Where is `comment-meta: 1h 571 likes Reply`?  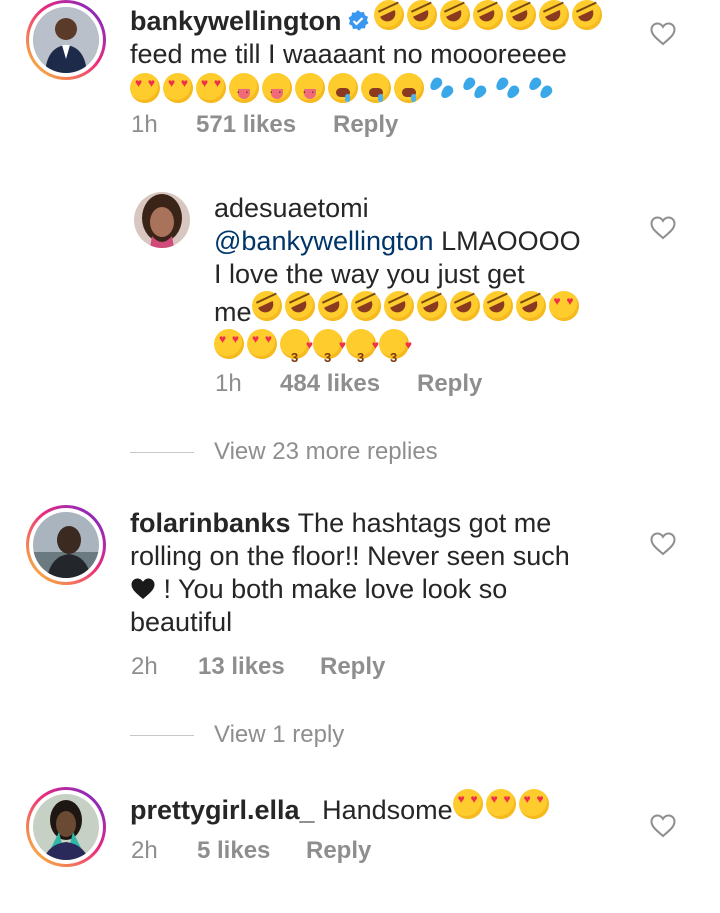
comment-meta: 1h 571 likes Reply is located at coordinates (264, 125).